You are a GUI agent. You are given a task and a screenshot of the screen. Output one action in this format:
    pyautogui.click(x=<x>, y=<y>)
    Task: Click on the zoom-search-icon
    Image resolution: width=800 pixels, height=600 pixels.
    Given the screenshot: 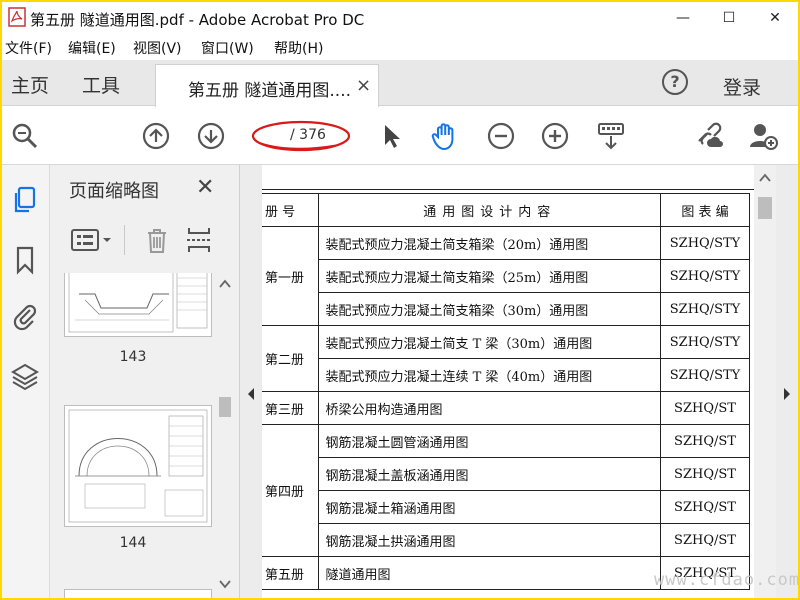 What is the action you would take?
    pyautogui.click(x=25, y=136)
    